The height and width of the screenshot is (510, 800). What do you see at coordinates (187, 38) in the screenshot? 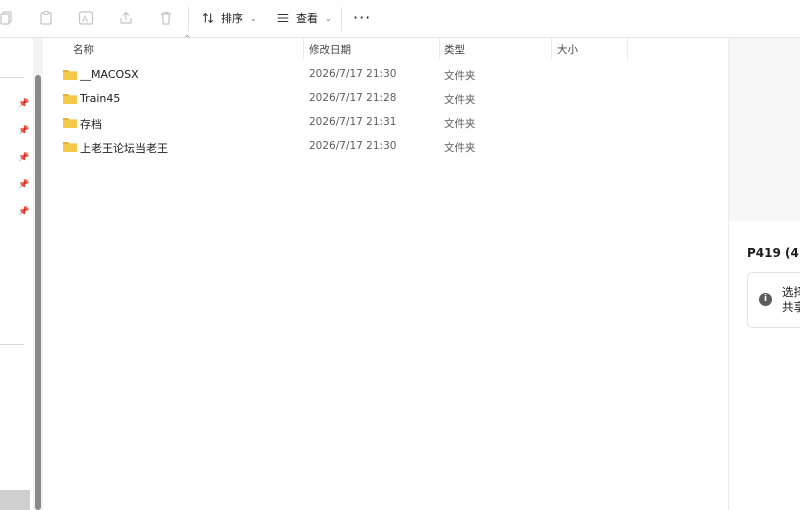
I see `sort-ascending-icon: ^` at bounding box center [187, 38].